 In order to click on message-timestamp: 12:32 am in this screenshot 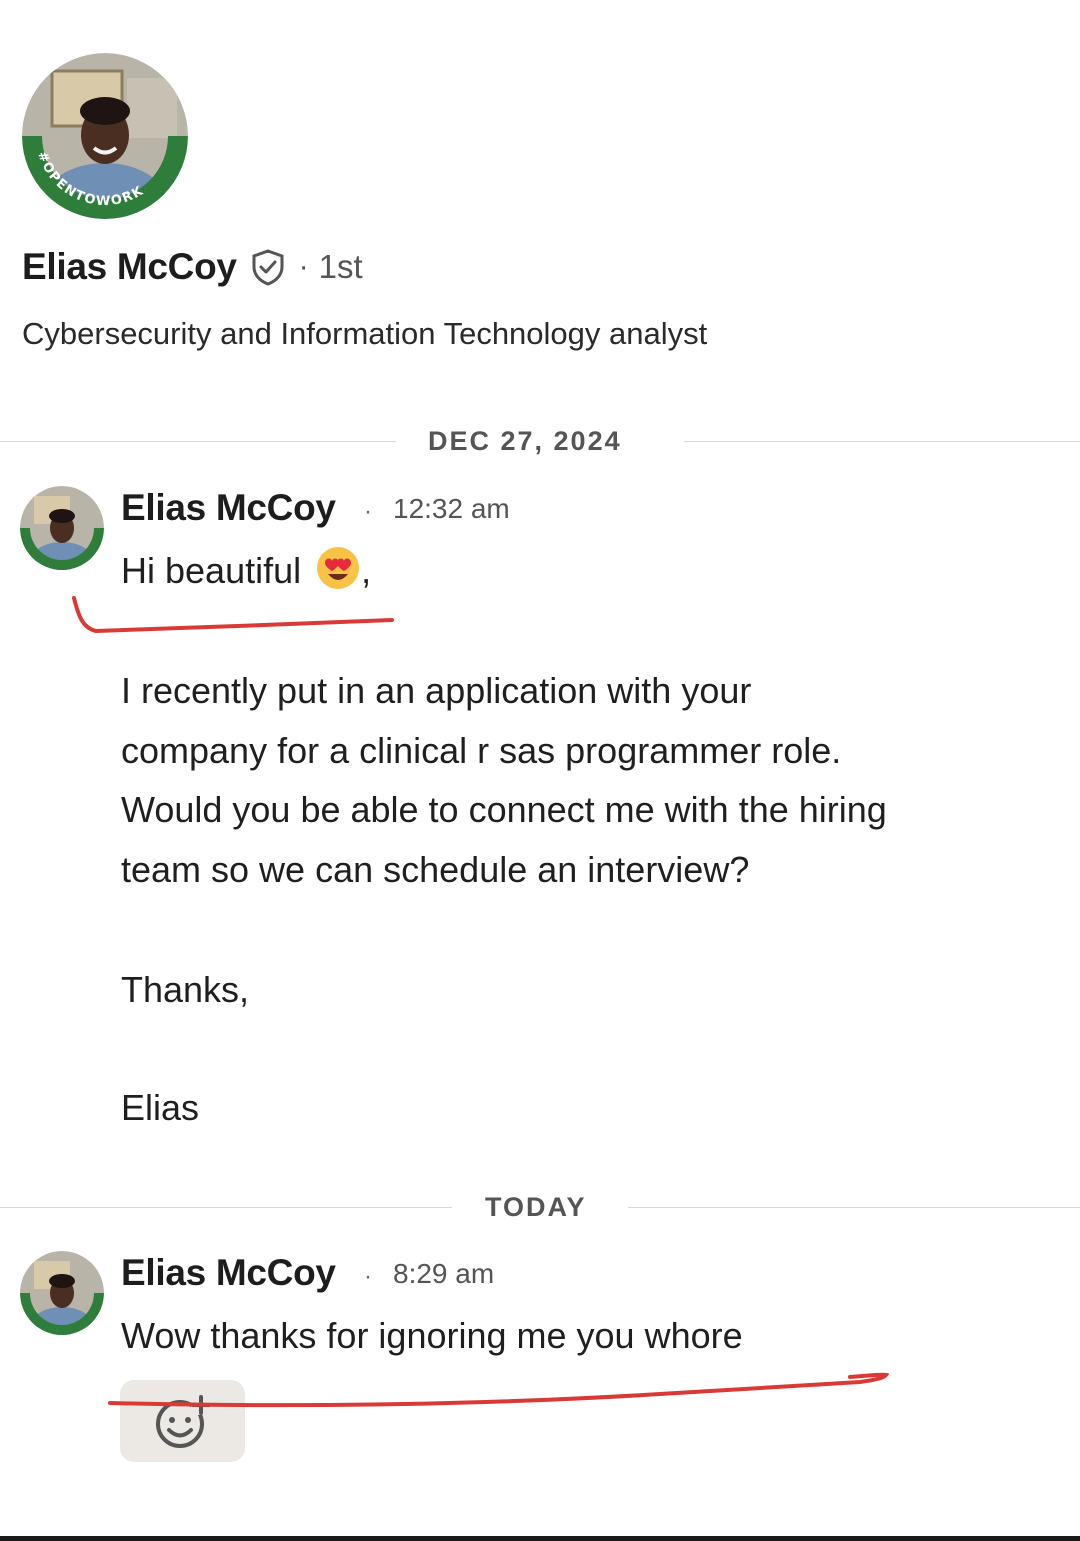, I will do `click(451, 508)`.